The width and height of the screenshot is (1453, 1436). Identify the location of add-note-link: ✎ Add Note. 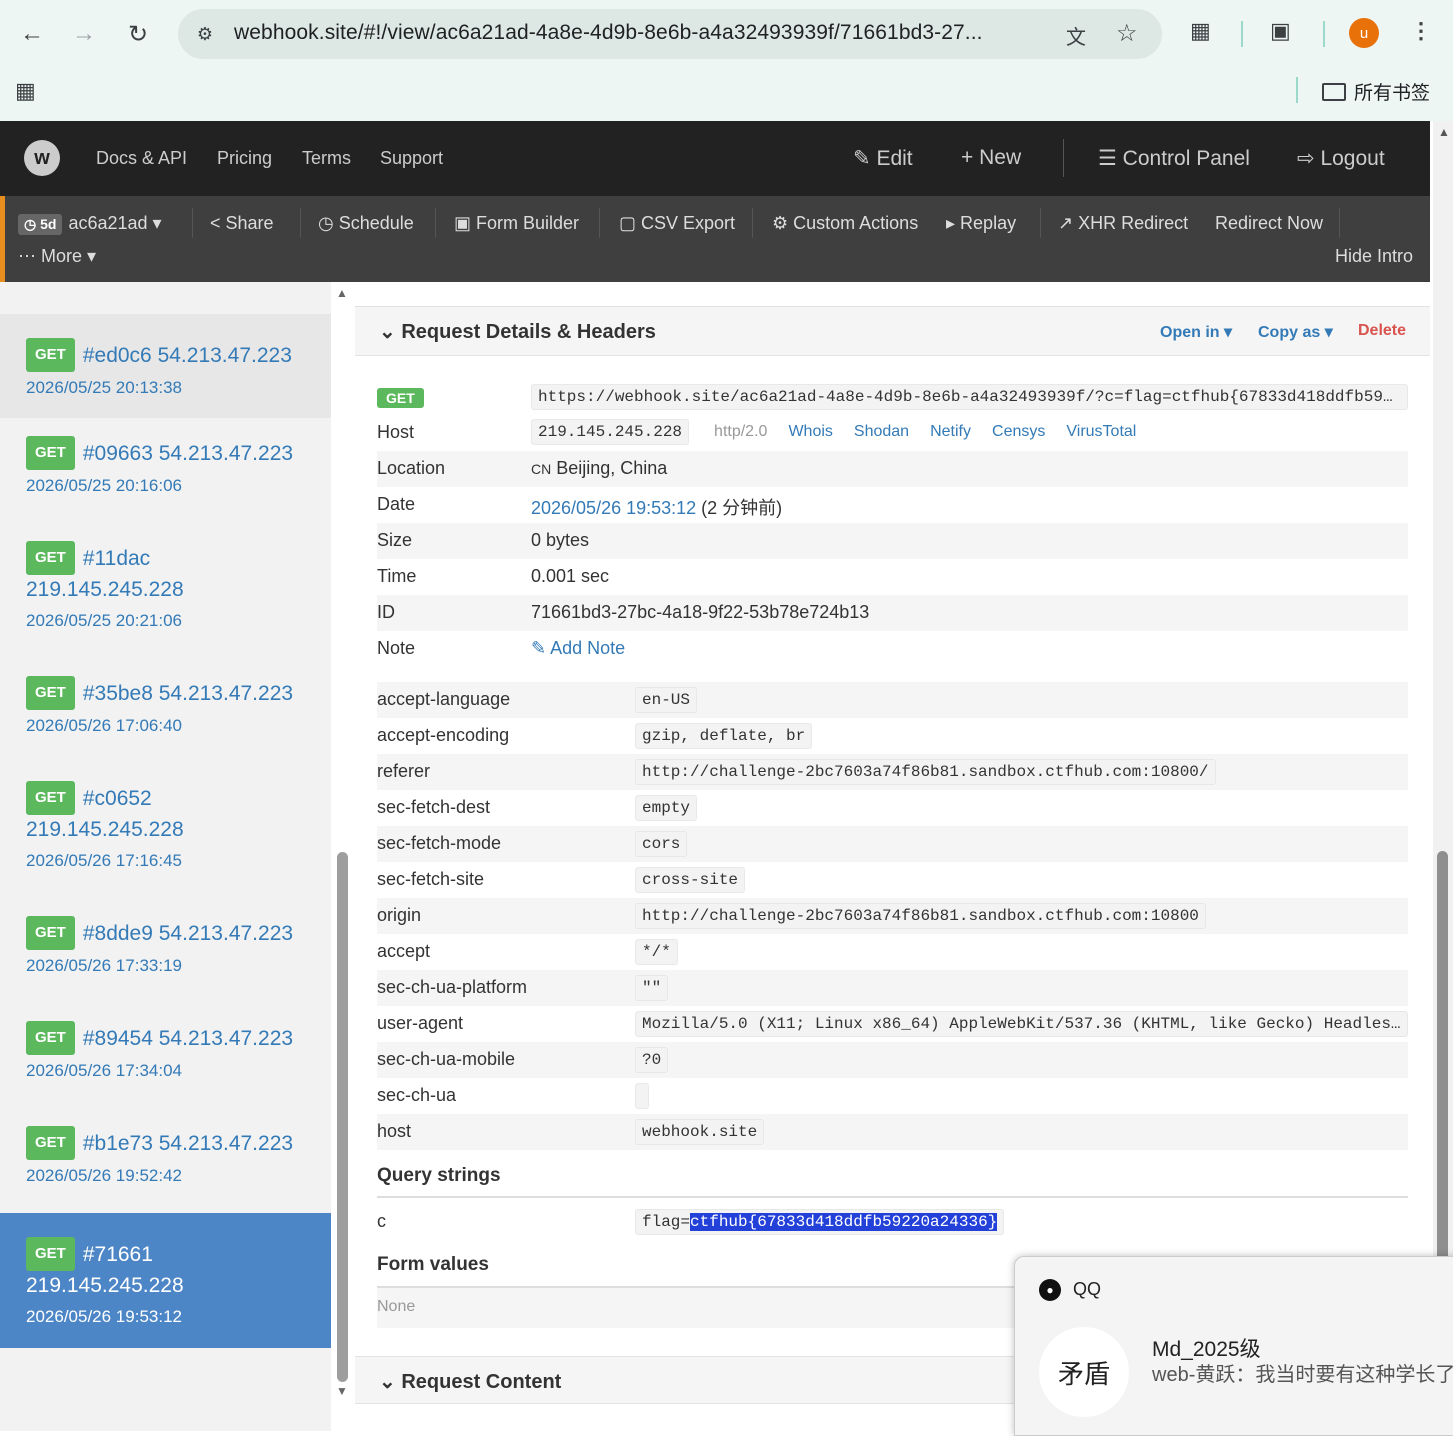
(578, 648).